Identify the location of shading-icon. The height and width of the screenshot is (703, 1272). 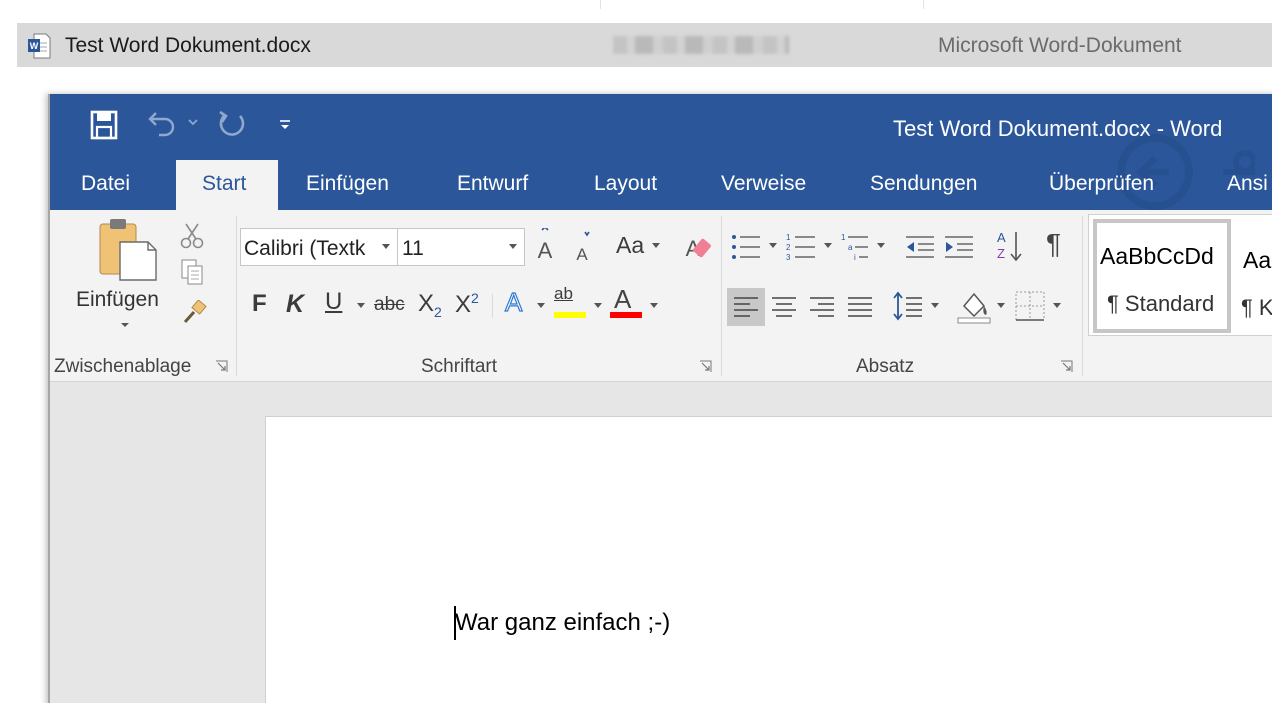
(974, 306).